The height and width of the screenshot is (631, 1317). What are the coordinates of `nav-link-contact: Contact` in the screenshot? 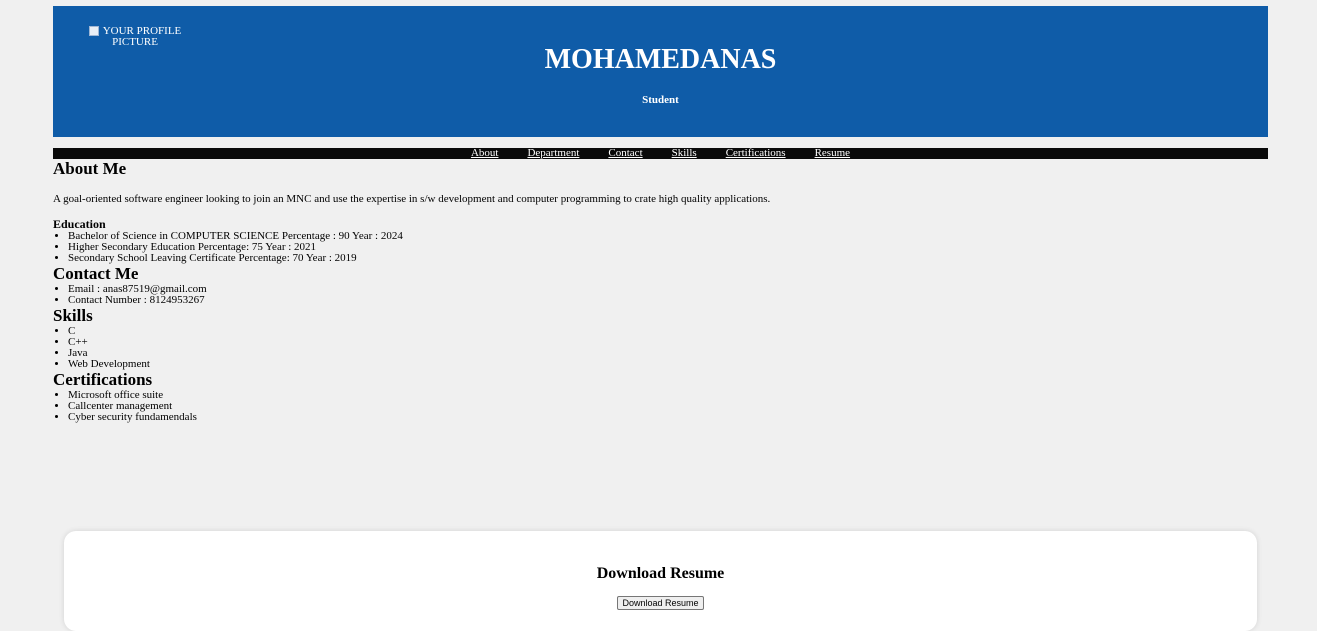 It's located at (625, 153).